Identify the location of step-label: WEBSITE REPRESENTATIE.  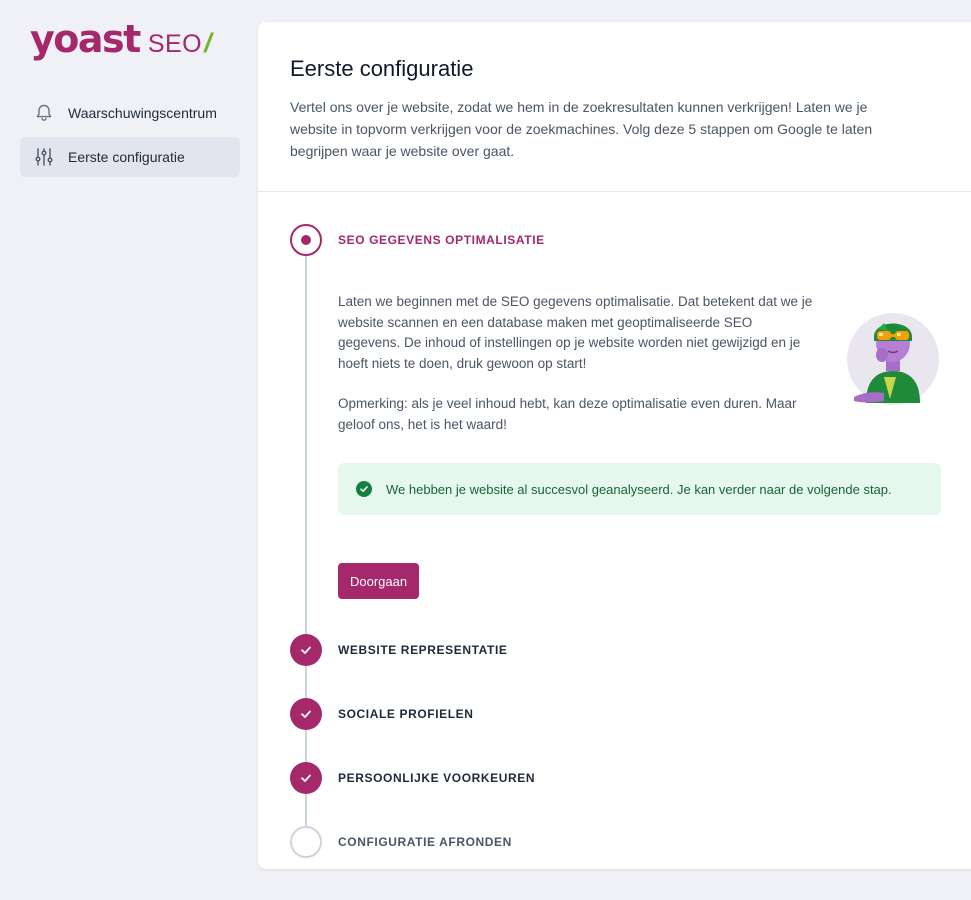
(423, 650).